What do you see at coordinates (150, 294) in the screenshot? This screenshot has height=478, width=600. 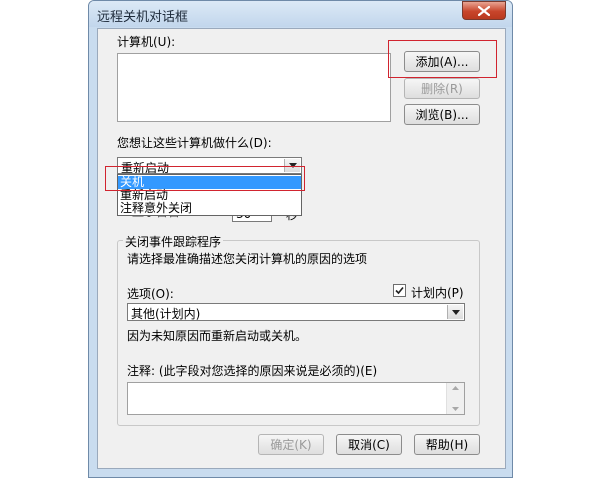 I see `option-label: 选项(O):` at bounding box center [150, 294].